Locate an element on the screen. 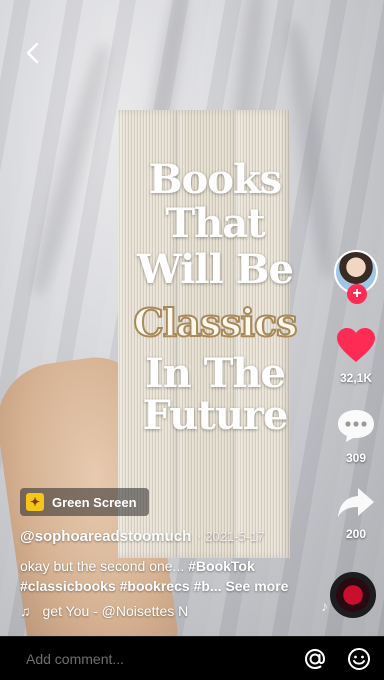 Image resolution: width=384 pixels, height=680 pixels. music-ticker: ♫ get You - @Noisettes N is located at coordinates (170, 611).